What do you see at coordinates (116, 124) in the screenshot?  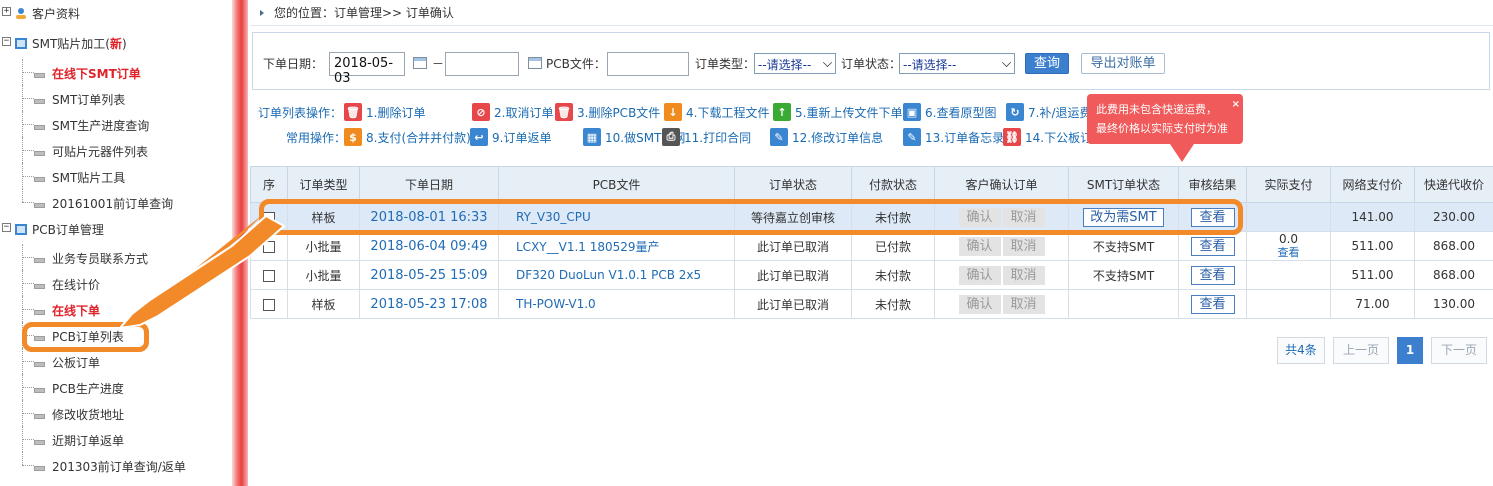 I see `tree-item: SMT生产进度查询` at bounding box center [116, 124].